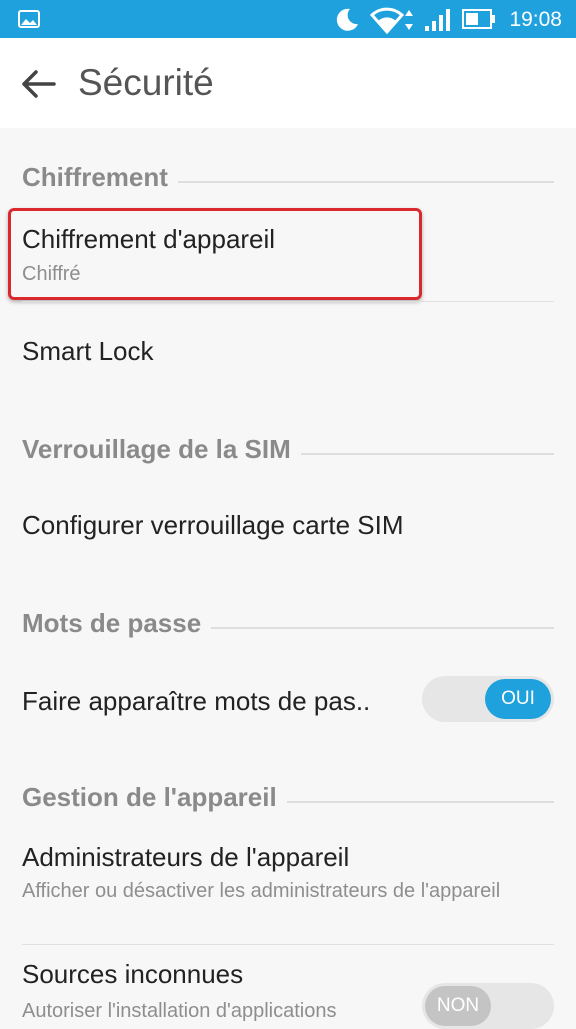 This screenshot has width=576, height=1029. Describe the element at coordinates (458, 1006) in the screenshot. I see `toggle-knob: NON` at that location.